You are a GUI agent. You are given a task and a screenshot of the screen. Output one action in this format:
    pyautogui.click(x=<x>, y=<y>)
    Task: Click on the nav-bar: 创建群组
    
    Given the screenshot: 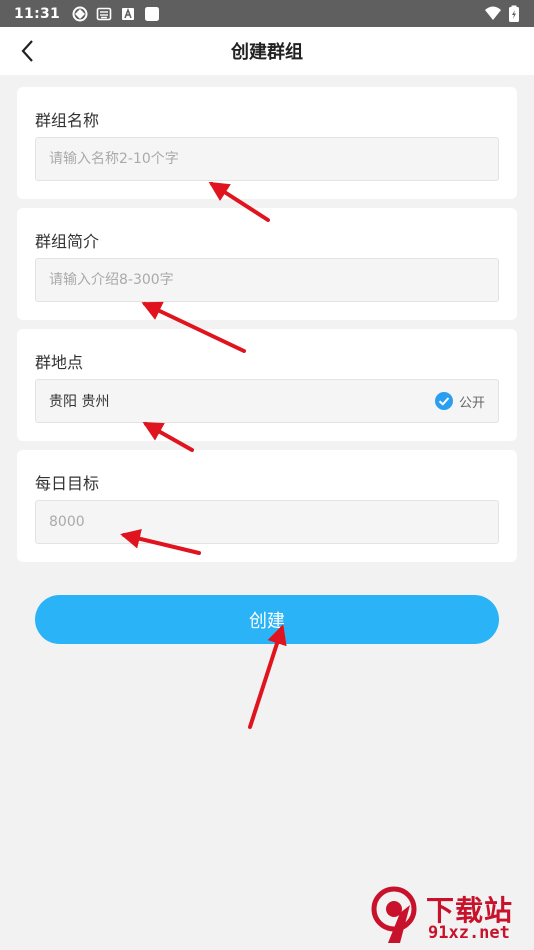 What is the action you would take?
    pyautogui.click(x=267, y=51)
    